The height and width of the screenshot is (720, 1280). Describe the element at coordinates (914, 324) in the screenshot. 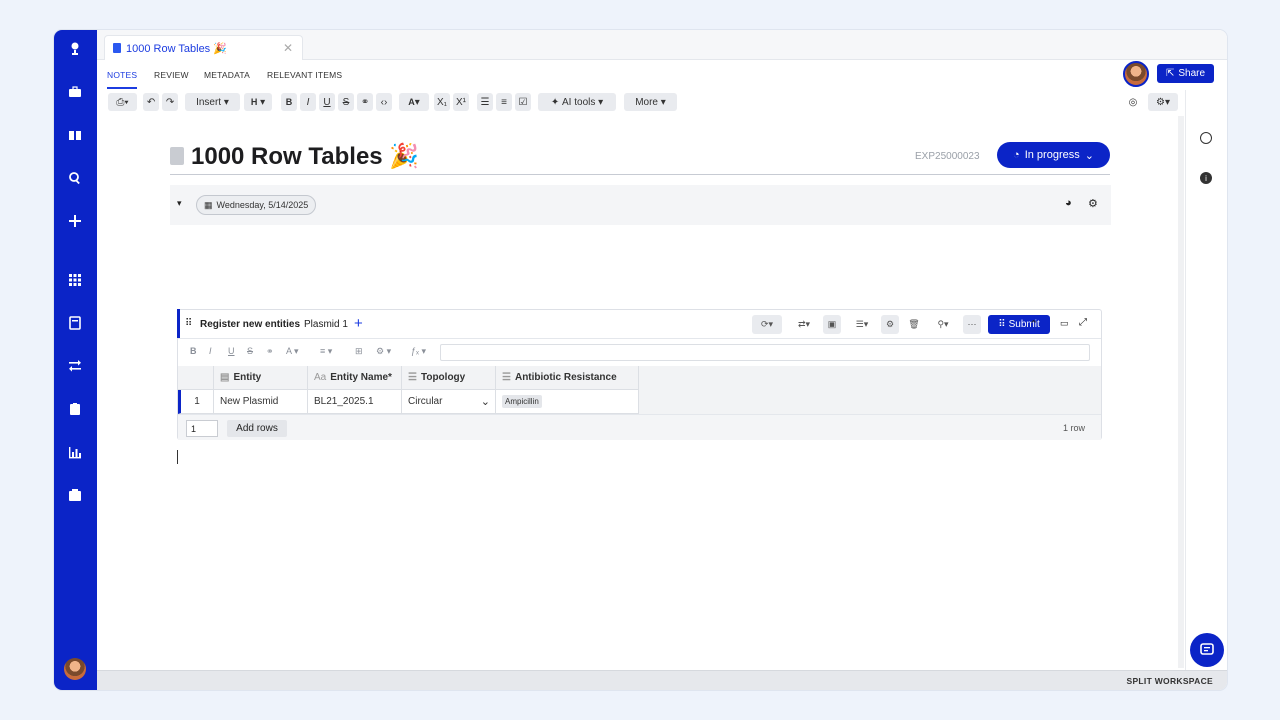

I see `trash-icon: 🗑` at that location.